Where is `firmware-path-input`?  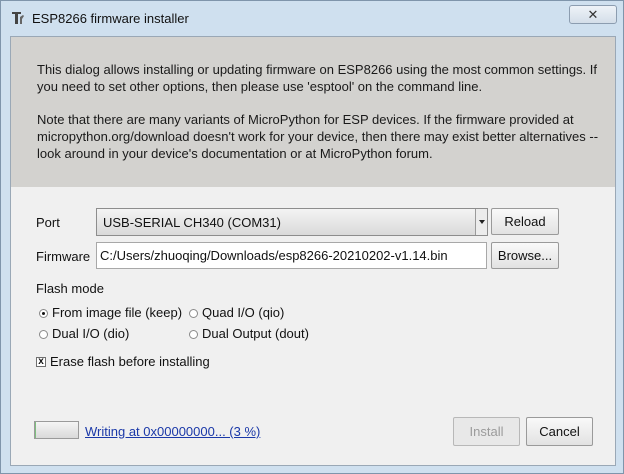 firmware-path-input is located at coordinates (291, 255).